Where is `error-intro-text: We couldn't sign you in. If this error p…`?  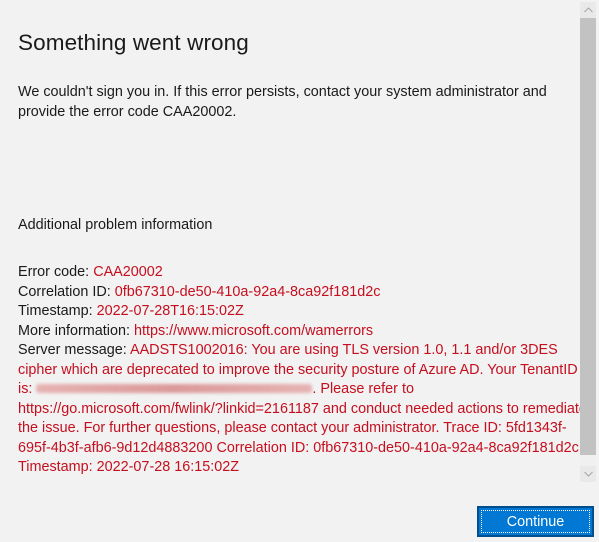
error-intro-text: We couldn't sign you in. If this error p… is located at coordinates (282, 102).